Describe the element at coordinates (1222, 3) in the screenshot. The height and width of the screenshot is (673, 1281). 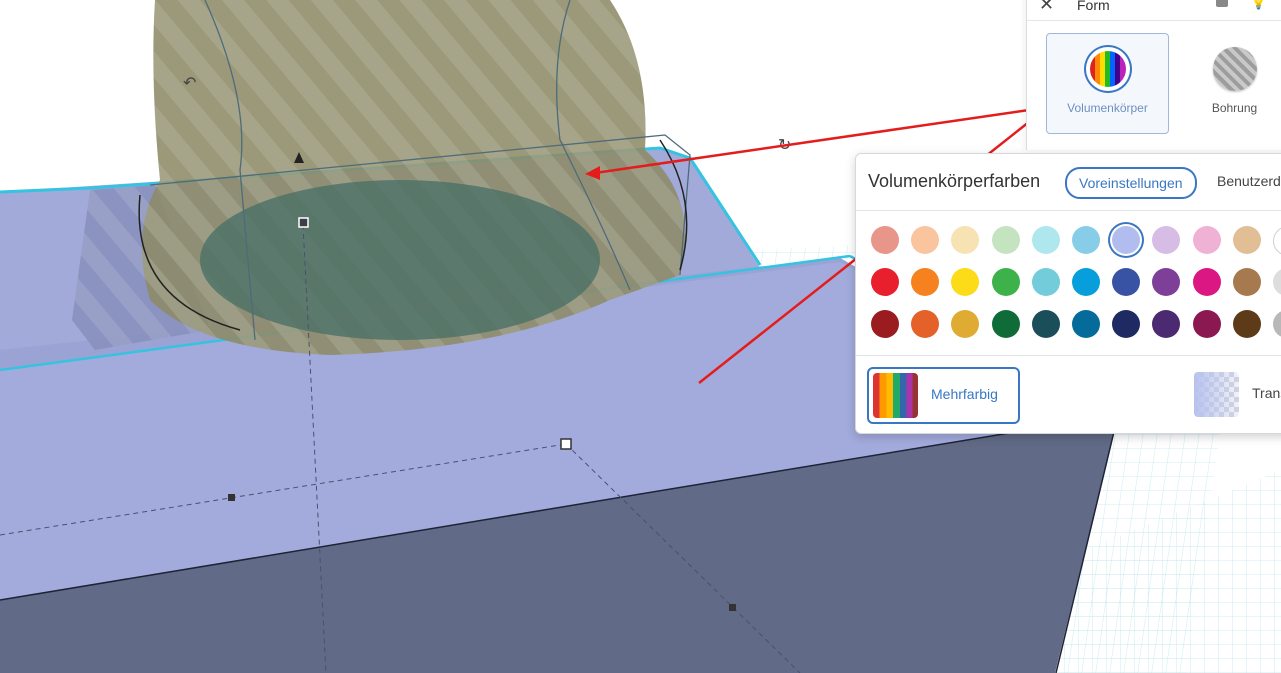
I see `lock-icon` at that location.